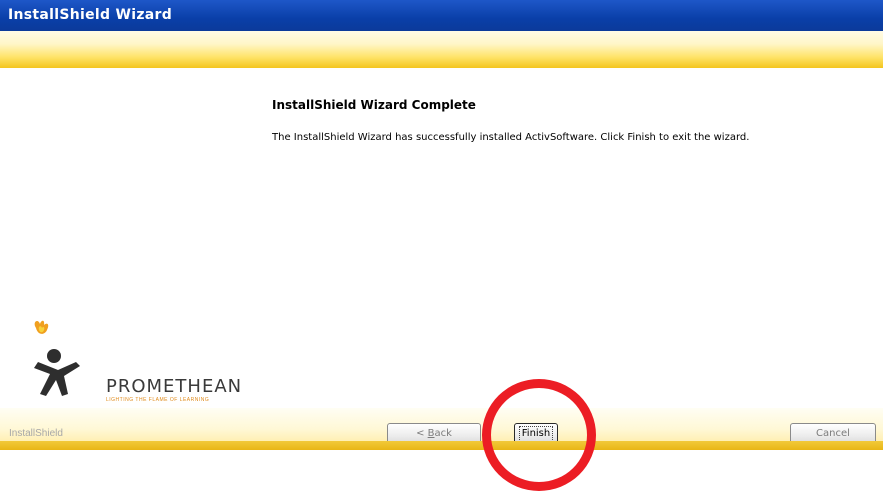  I want to click on finish-button-label: Finish, so click(536, 434).